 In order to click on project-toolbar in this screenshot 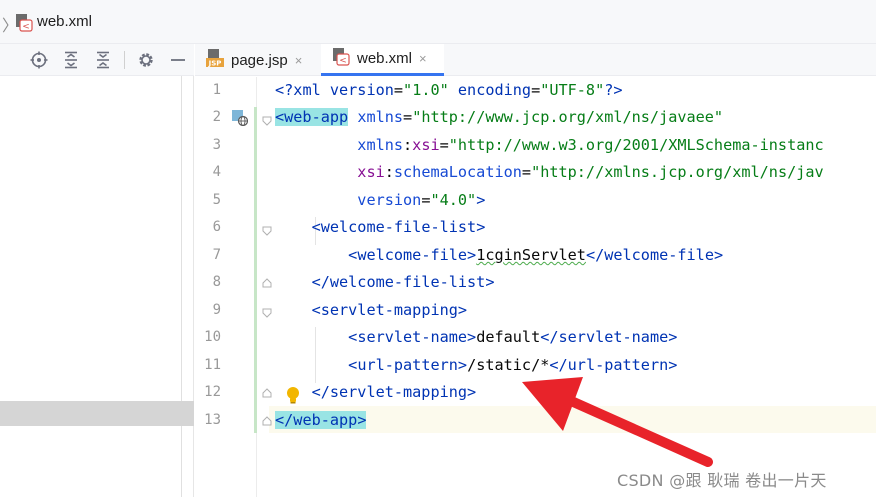, I will do `click(97, 60)`.